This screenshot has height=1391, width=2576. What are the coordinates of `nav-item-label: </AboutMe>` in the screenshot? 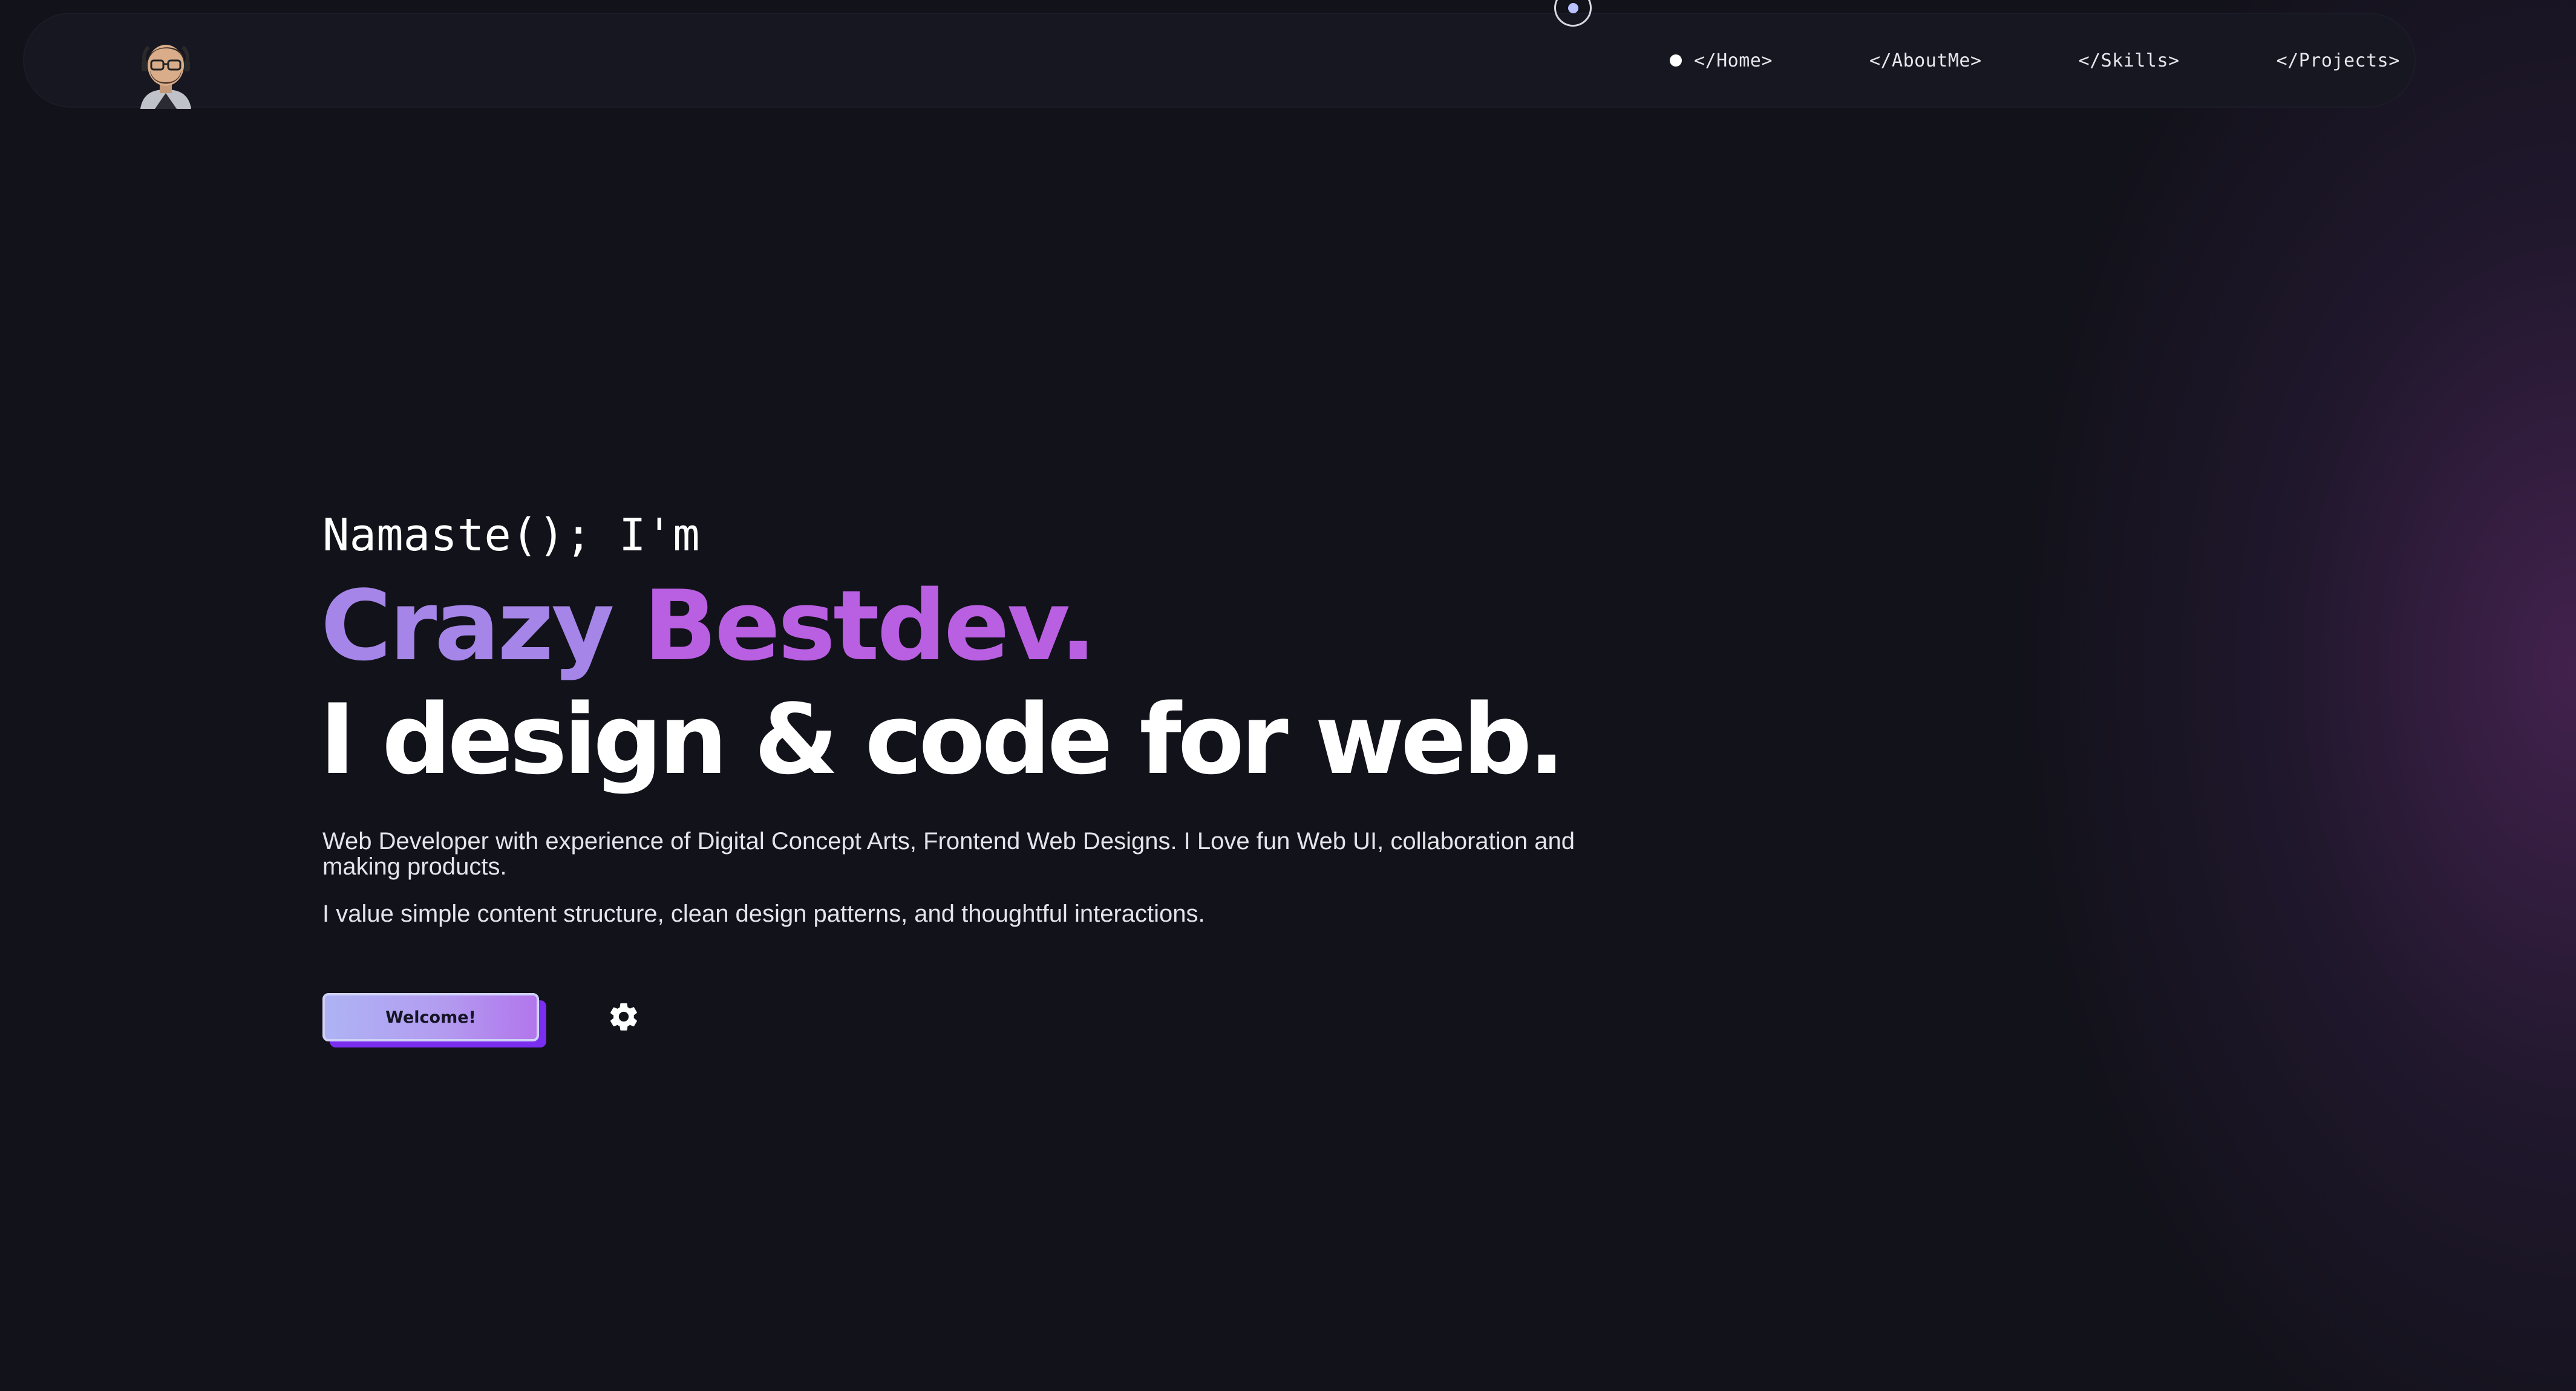 It's located at (1925, 60).